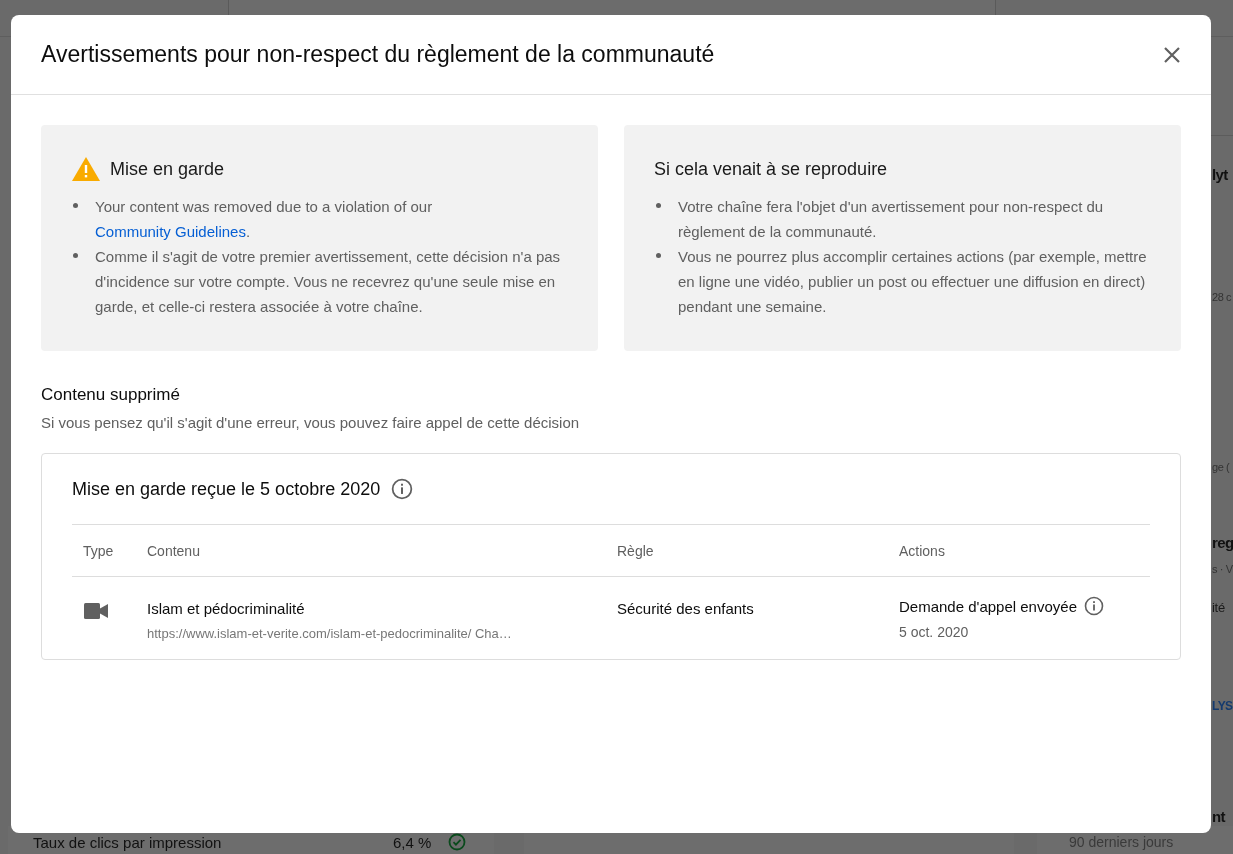  Describe the element at coordinates (922, 550) in the screenshot. I see `column-header: Actions` at that location.